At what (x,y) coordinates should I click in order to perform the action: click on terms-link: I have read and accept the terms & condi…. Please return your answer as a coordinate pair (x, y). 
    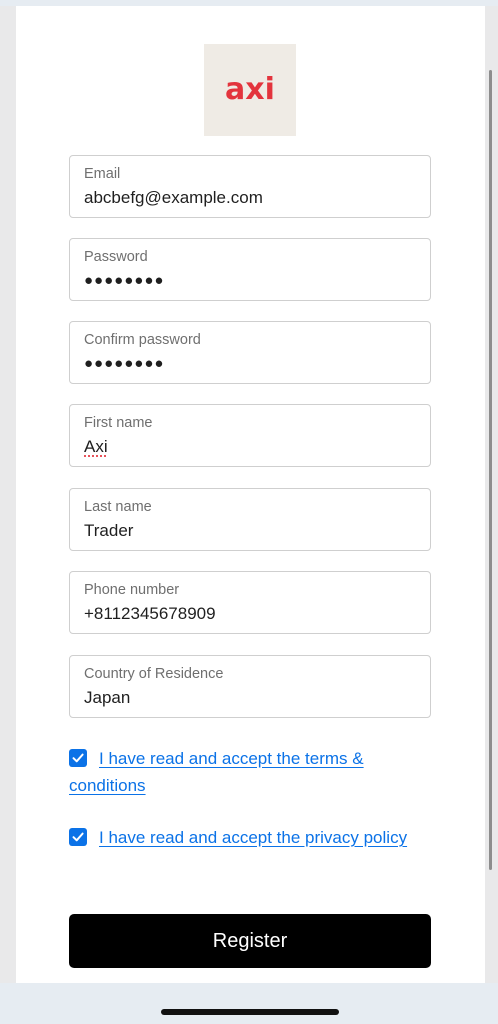
    Looking at the image, I should click on (216, 772).